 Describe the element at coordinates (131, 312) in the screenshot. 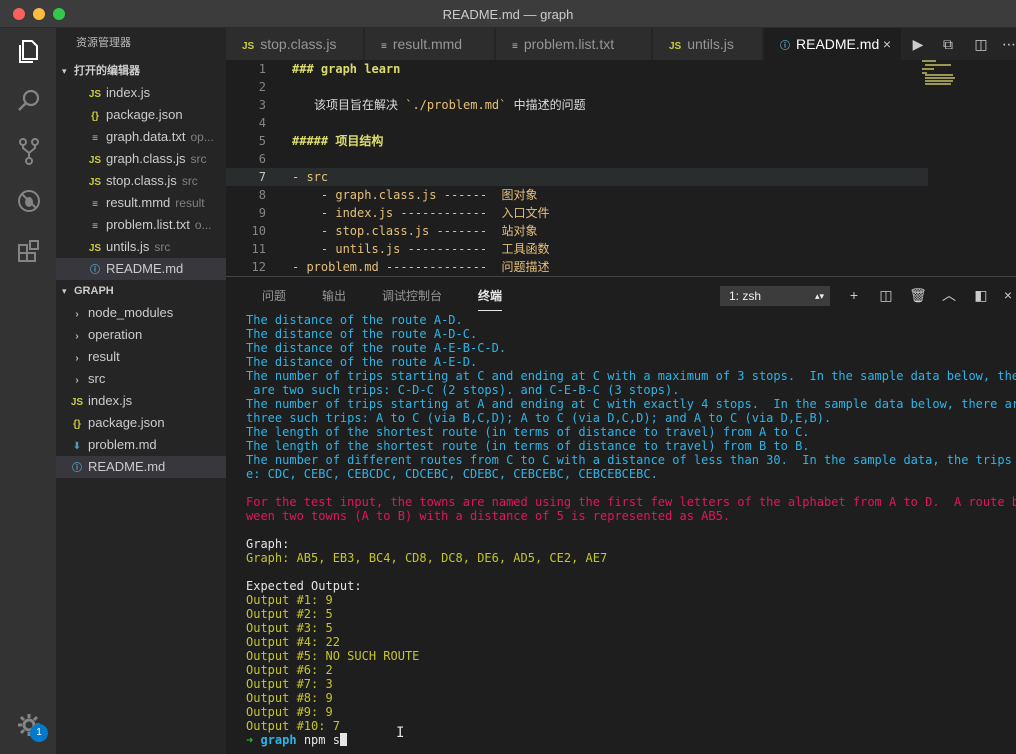

I see `tree-item-label: node_modules` at that location.